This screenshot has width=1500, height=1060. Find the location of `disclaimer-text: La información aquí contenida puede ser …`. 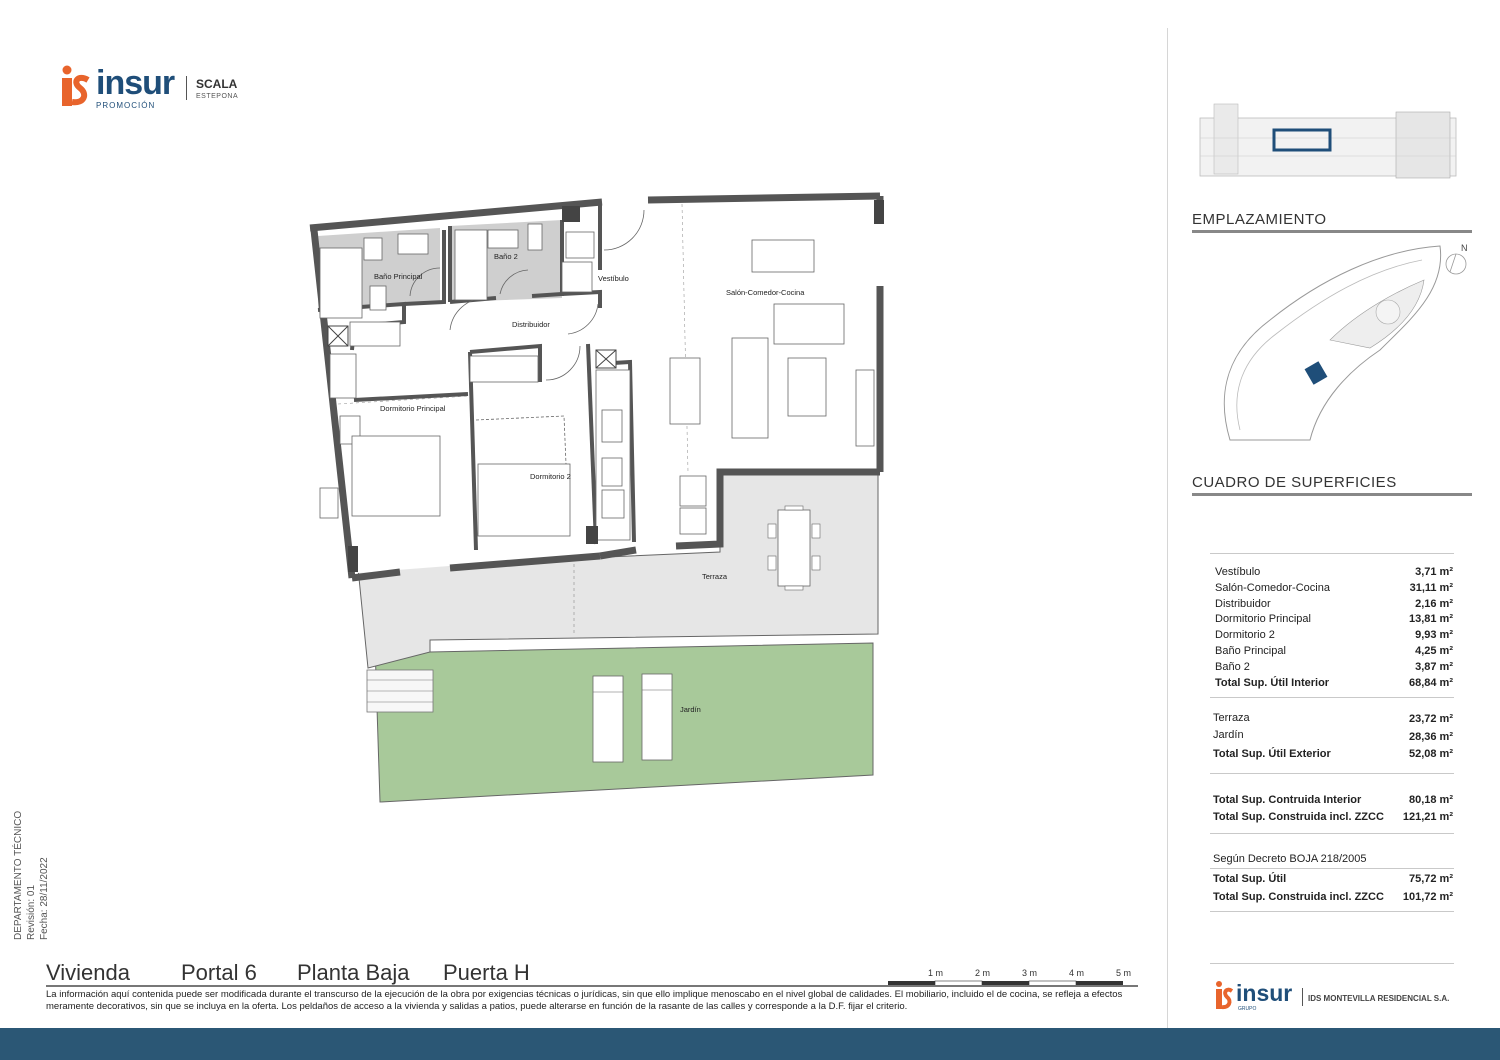

disclaimer-text: La información aquí contenida puede ser … is located at coordinates (584, 1000).